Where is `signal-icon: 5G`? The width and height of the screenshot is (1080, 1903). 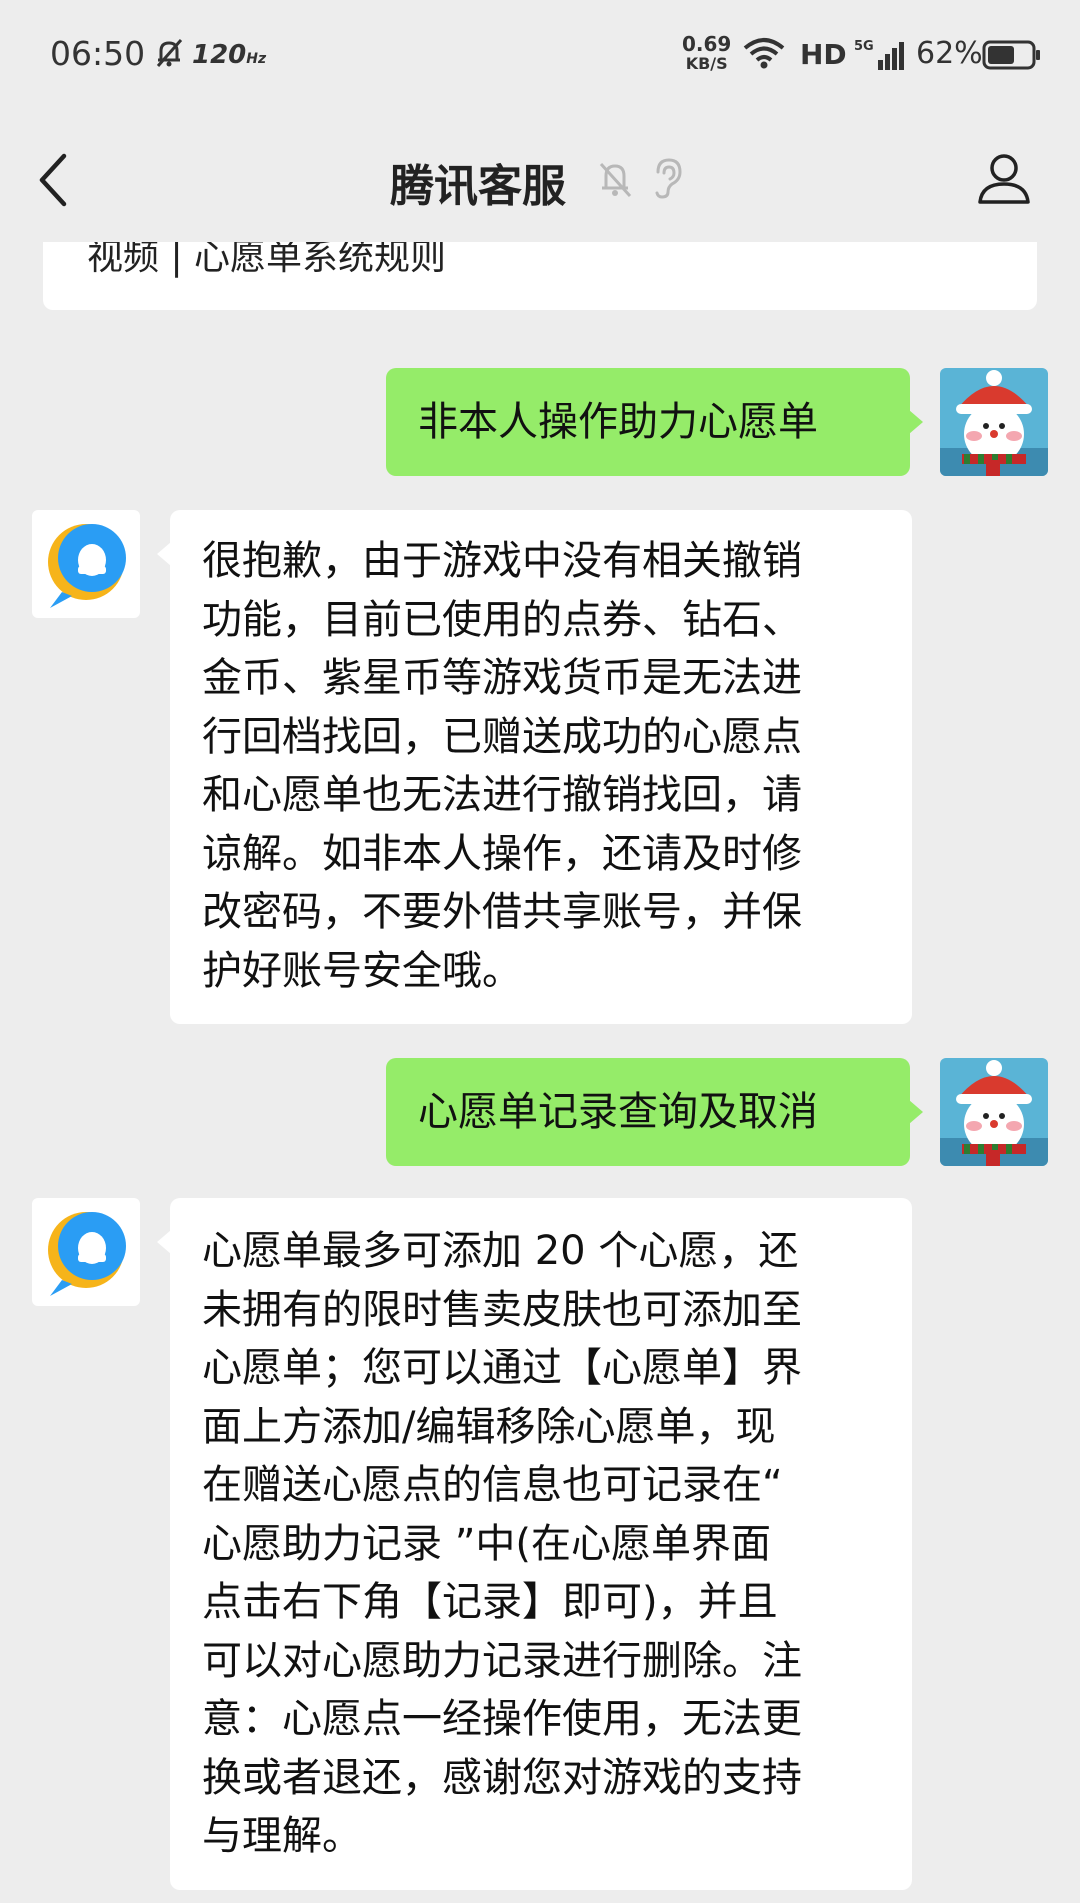
signal-icon: 5G is located at coordinates (881, 57).